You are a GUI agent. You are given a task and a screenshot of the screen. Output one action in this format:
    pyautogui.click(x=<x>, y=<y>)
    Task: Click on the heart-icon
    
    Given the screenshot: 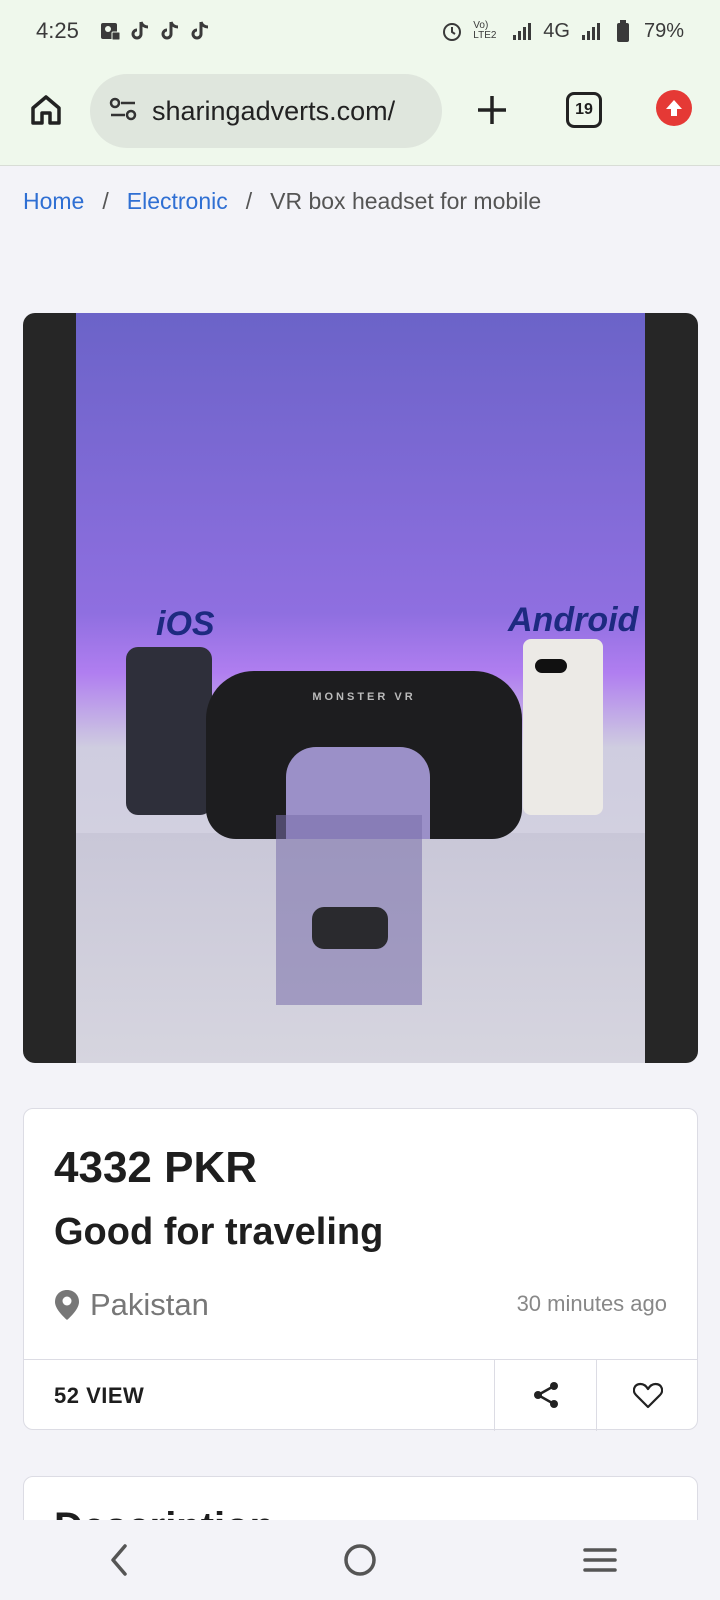 What is the action you would take?
    pyautogui.click(x=647, y=1395)
    